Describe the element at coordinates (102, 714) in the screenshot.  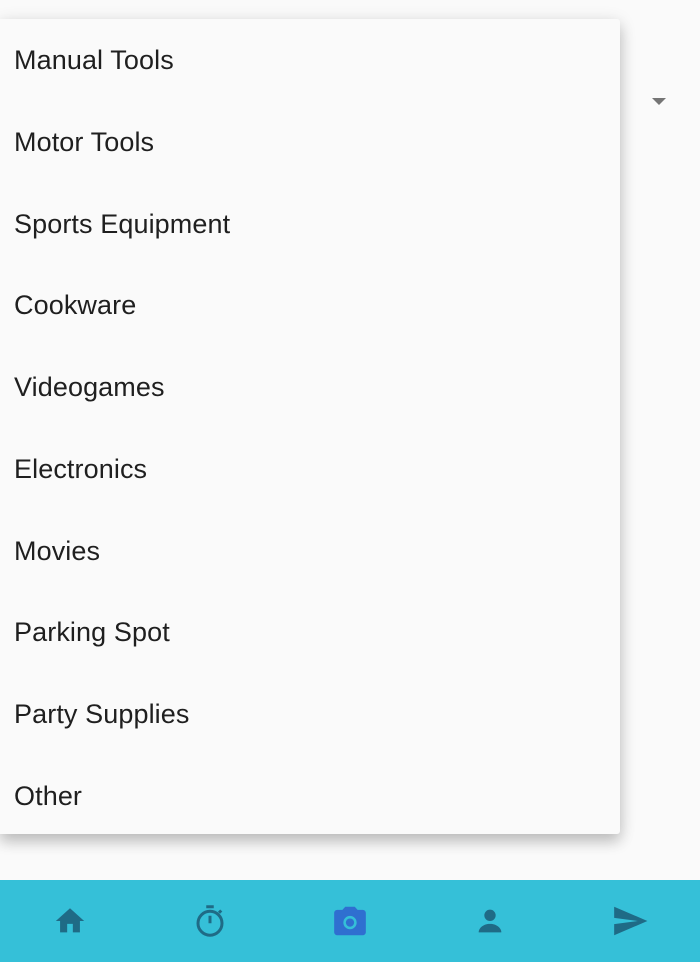
I see `menu-item-party-supplies: Party Supplies` at that location.